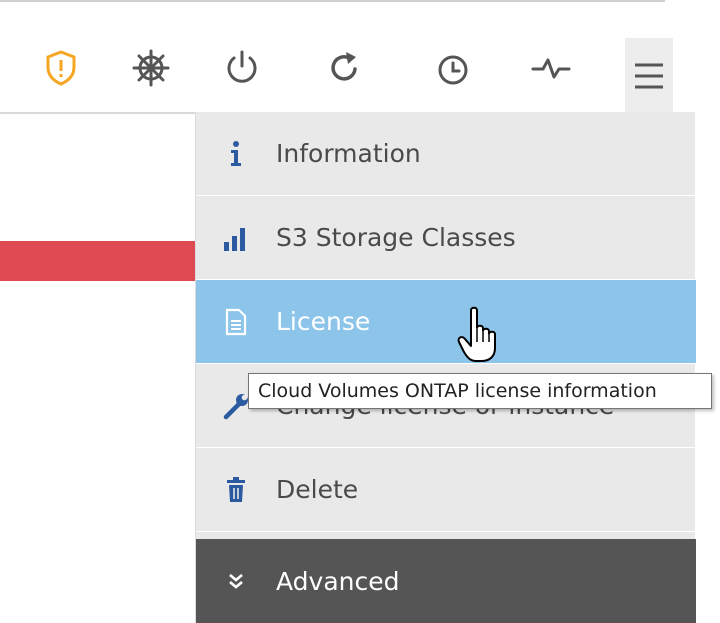 The image size is (720, 623). I want to click on menu-item-s3-storage-classes: S3 Storage Classes, so click(446, 238).